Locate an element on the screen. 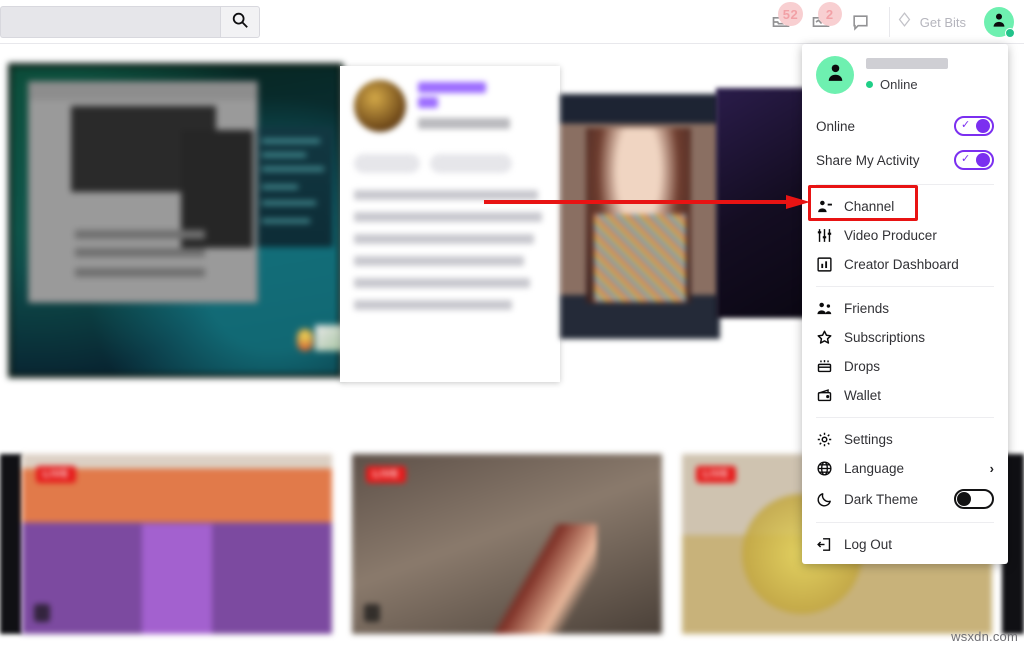 This screenshot has width=1024, height=648. online-toggle-label: Online is located at coordinates (836, 126).